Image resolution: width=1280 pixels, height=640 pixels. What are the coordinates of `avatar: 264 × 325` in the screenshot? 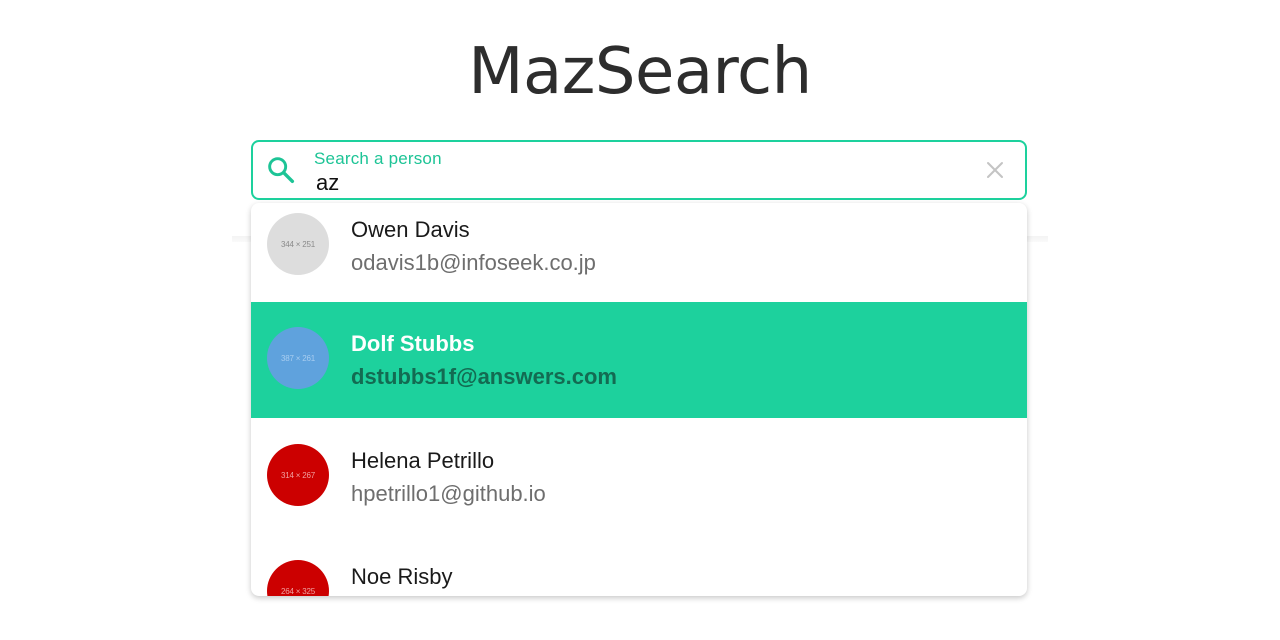 It's located at (298, 578).